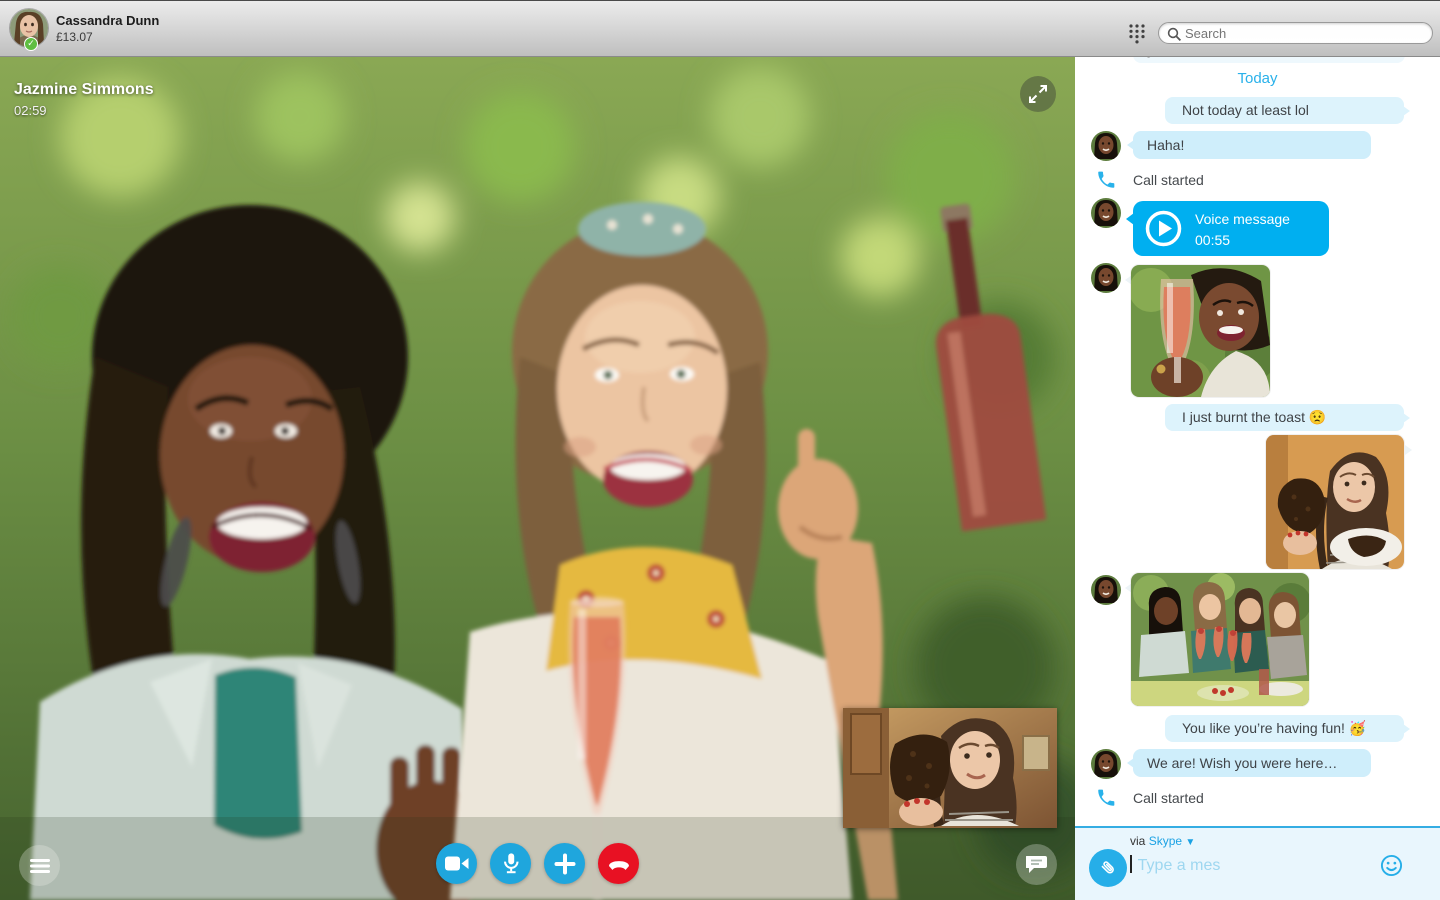 Image resolution: width=1440 pixels, height=900 pixels. What do you see at coordinates (1287, 728) in the screenshot?
I see `message-bubble-sent: You like you’re having fun! 🥳` at bounding box center [1287, 728].